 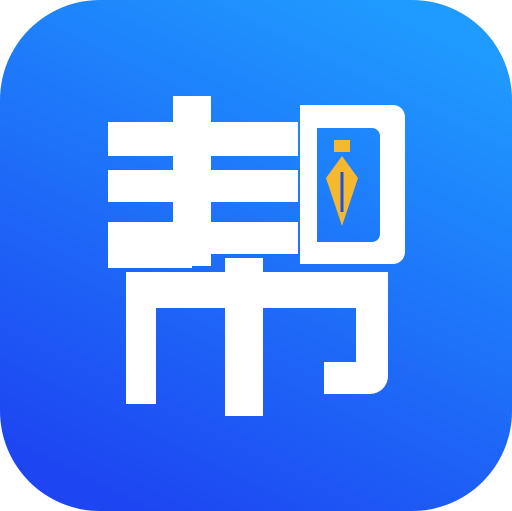 What do you see at coordinates (342, 192) in the screenshot?
I see `pen-nib-slit` at bounding box center [342, 192].